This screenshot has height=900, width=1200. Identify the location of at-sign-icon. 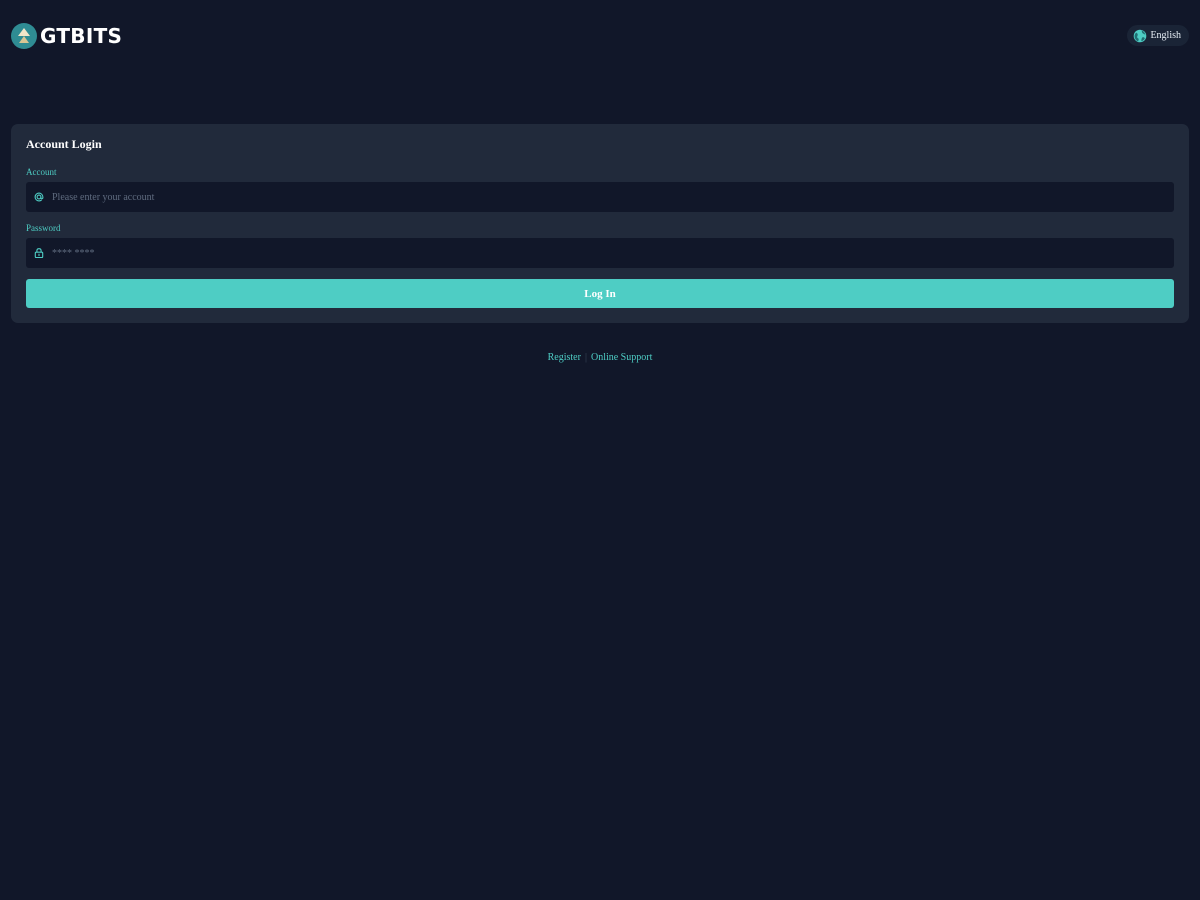
(39, 197).